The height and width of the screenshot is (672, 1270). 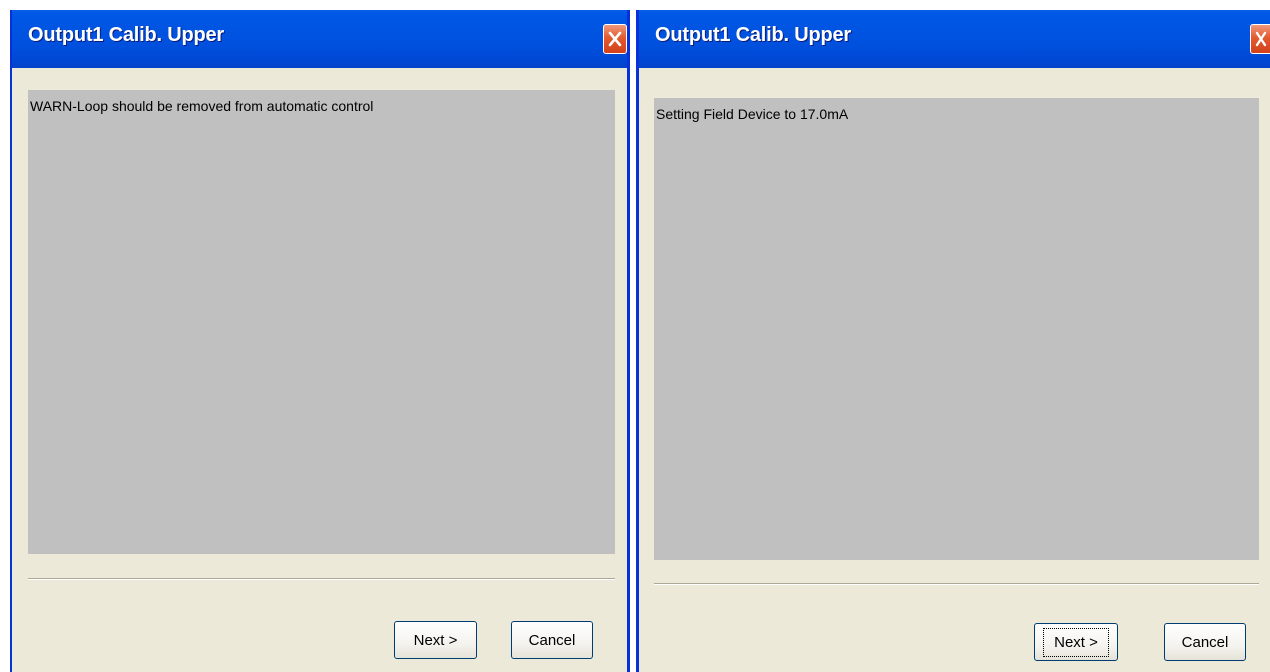 What do you see at coordinates (752, 114) in the screenshot?
I see `message-text: Setting Field Device to 17.0mA` at bounding box center [752, 114].